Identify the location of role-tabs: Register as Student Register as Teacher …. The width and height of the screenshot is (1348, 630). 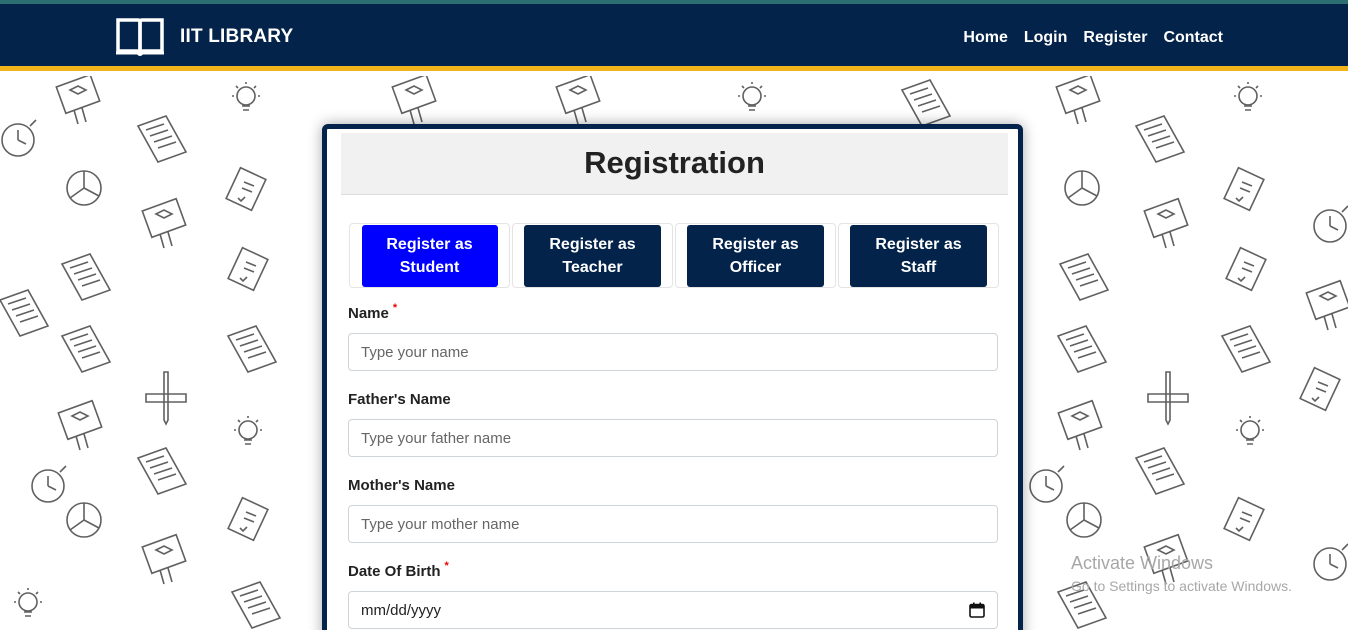
(674, 255).